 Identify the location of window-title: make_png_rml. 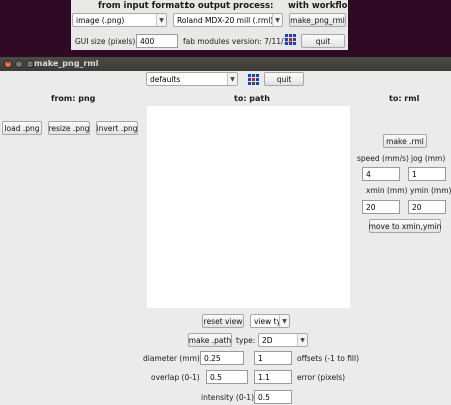
(66, 63).